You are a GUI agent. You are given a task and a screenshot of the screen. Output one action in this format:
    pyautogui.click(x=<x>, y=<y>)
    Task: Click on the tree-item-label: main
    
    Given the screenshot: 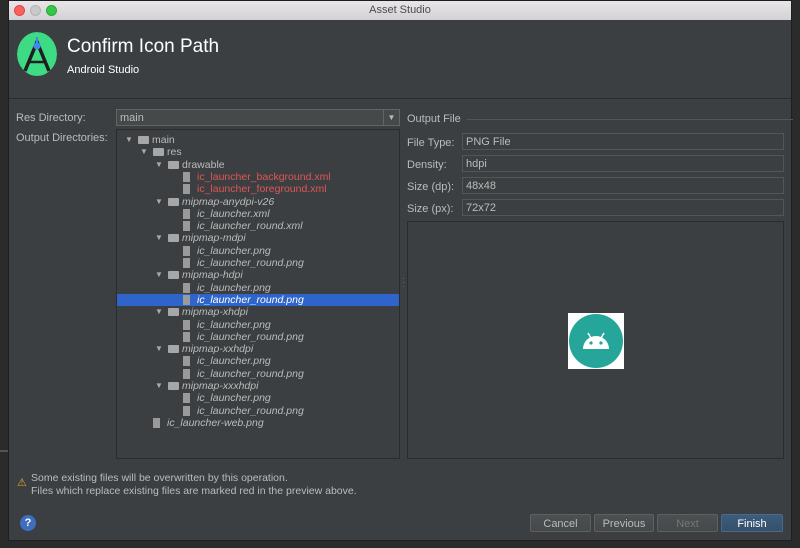 What is the action you would take?
    pyautogui.click(x=163, y=140)
    